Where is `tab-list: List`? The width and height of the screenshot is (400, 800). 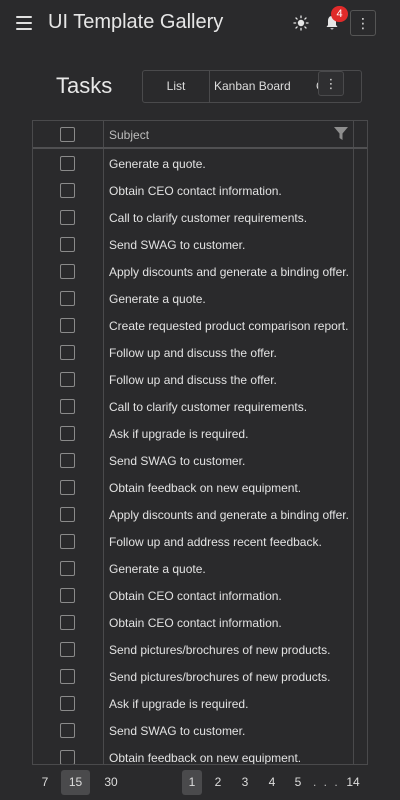
tab-list: List is located at coordinates (176, 86).